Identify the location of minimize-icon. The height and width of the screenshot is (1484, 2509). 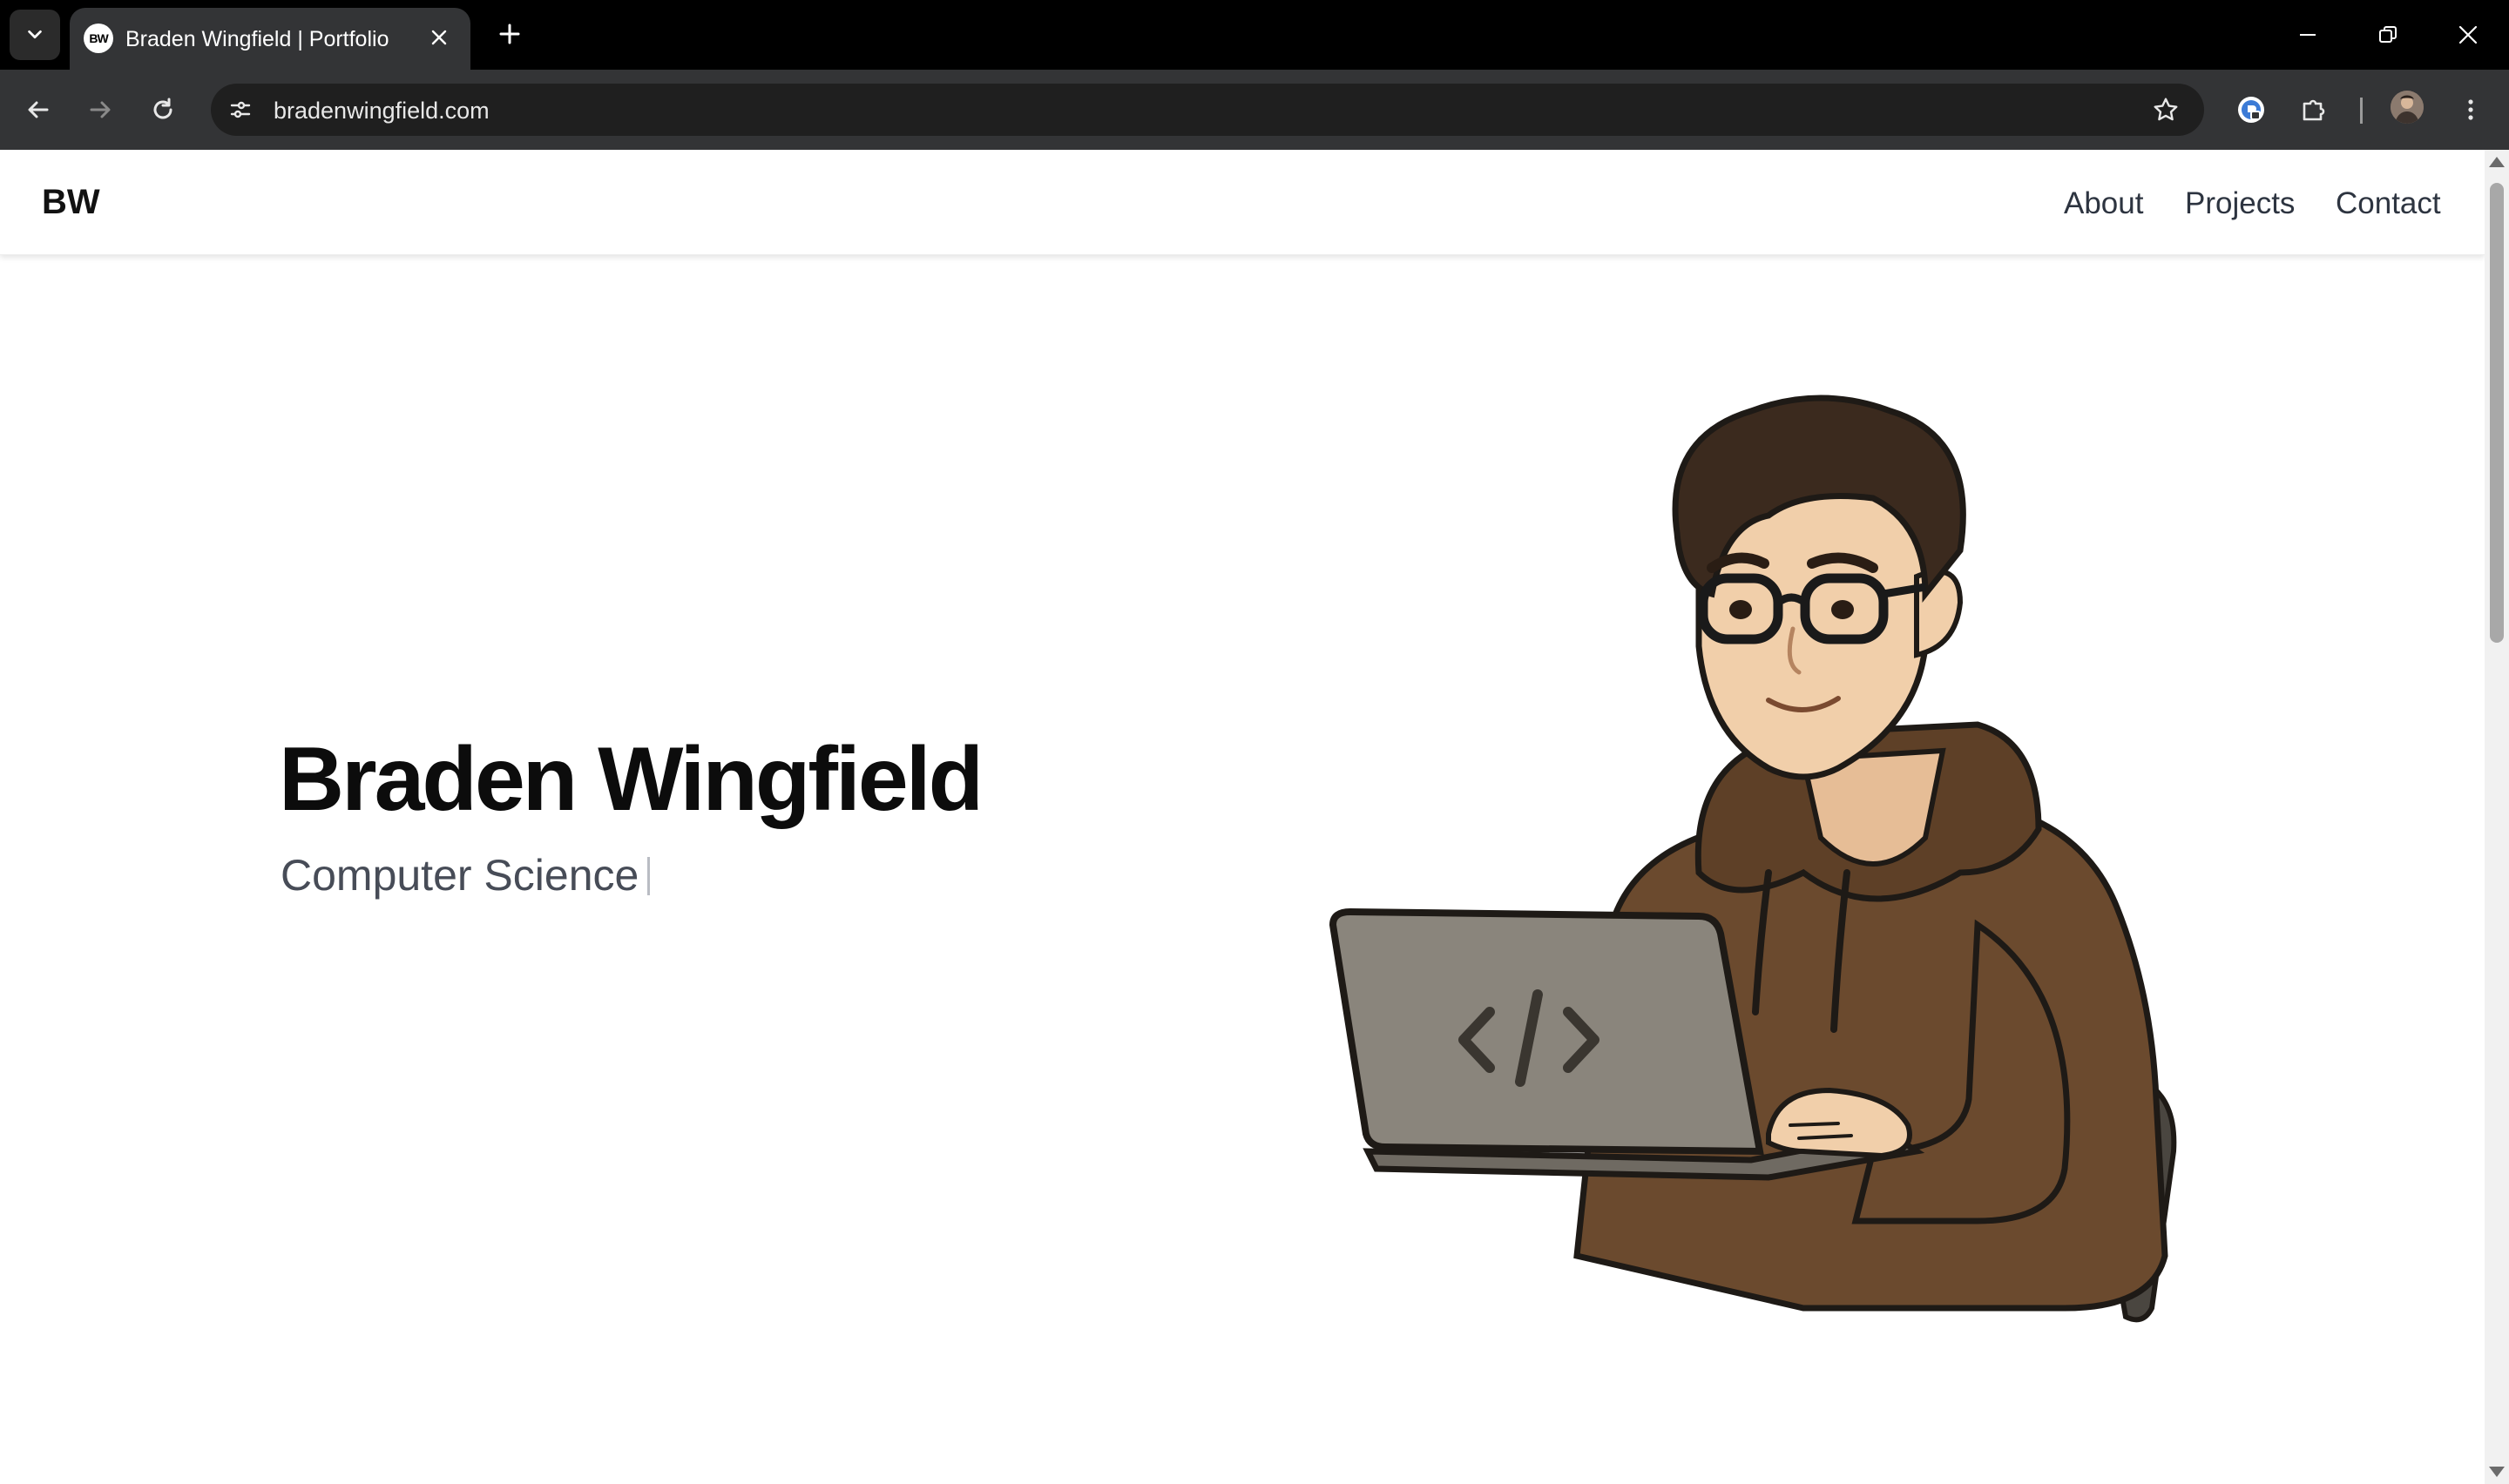
(2308, 35).